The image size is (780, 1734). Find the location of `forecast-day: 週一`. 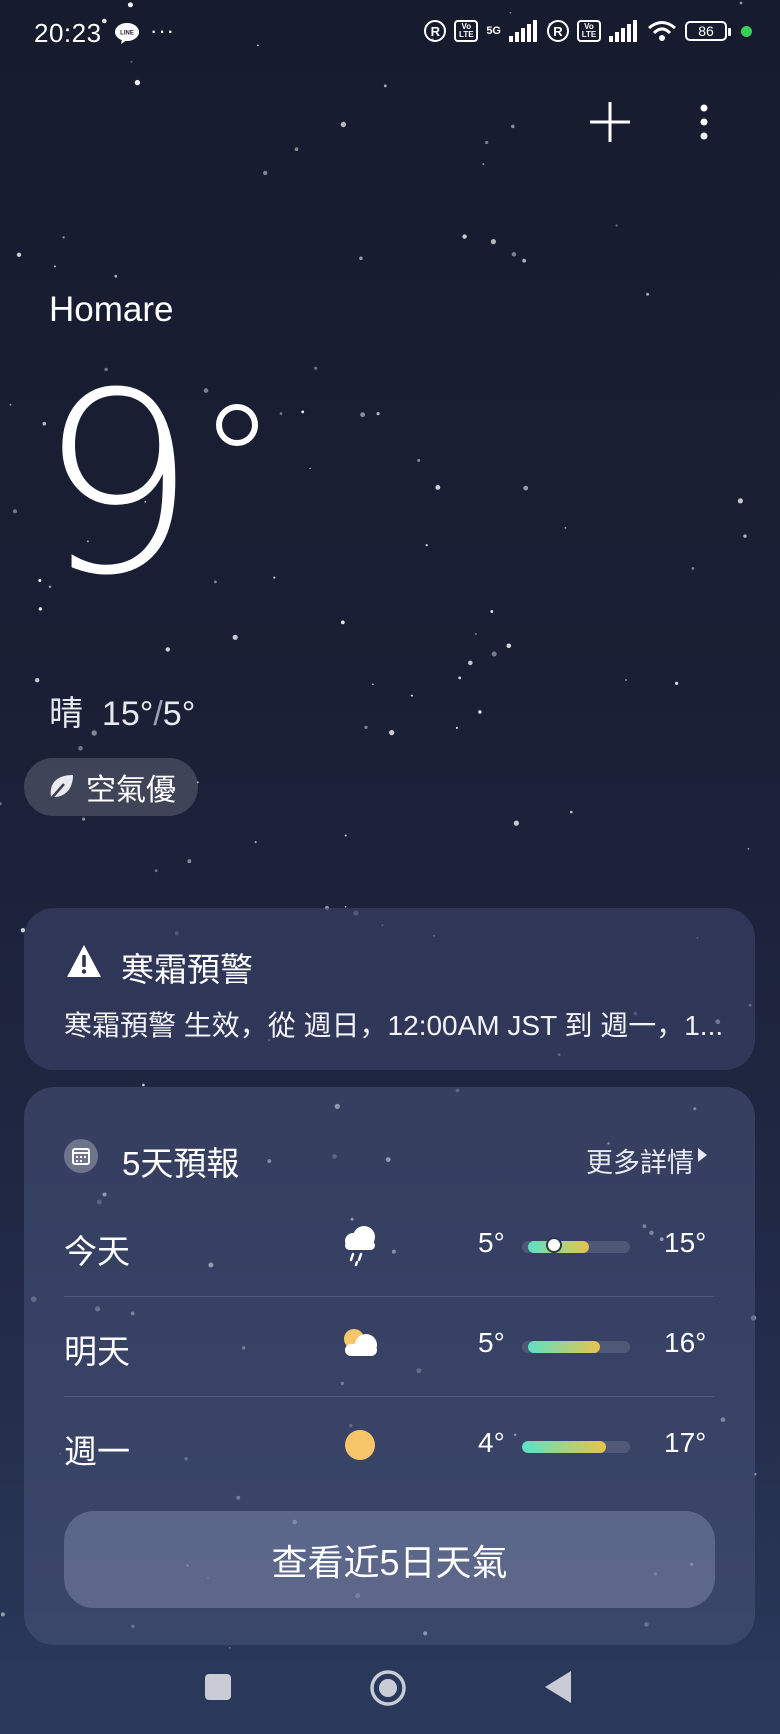

forecast-day: 週一 is located at coordinates (97, 1451).